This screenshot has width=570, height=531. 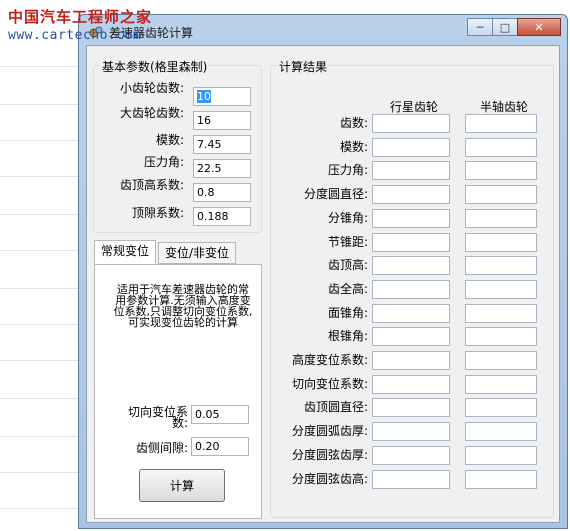 I want to click on basic-param-value: 7.45, so click(x=209, y=144).